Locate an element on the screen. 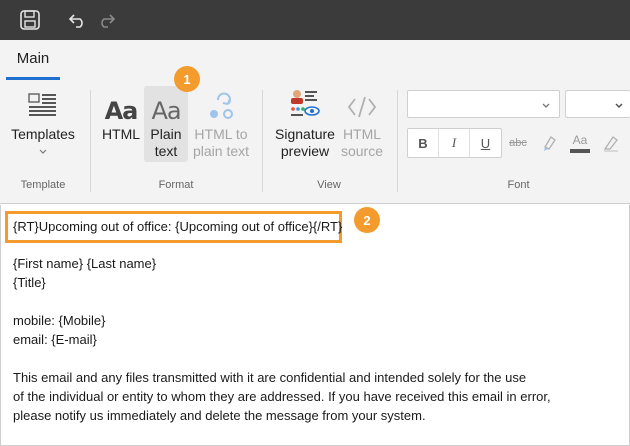 The width and height of the screenshot is (630, 446). editor-line: mobile: {Mobile} is located at coordinates (59, 320).